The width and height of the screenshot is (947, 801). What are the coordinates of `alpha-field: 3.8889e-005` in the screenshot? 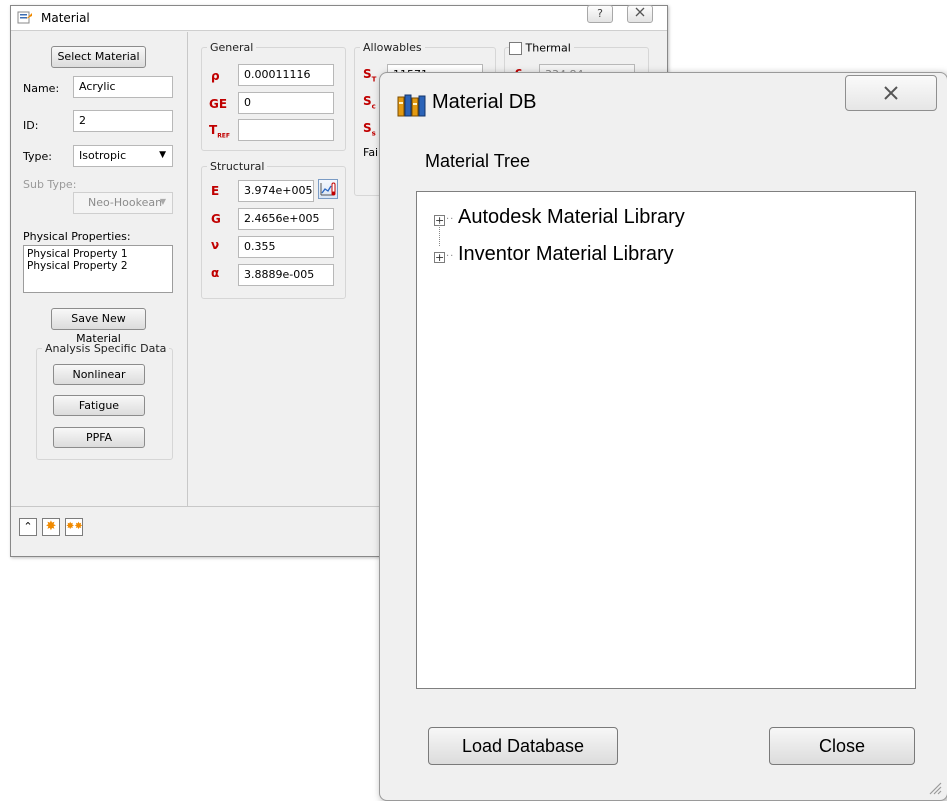 It's located at (286, 275).